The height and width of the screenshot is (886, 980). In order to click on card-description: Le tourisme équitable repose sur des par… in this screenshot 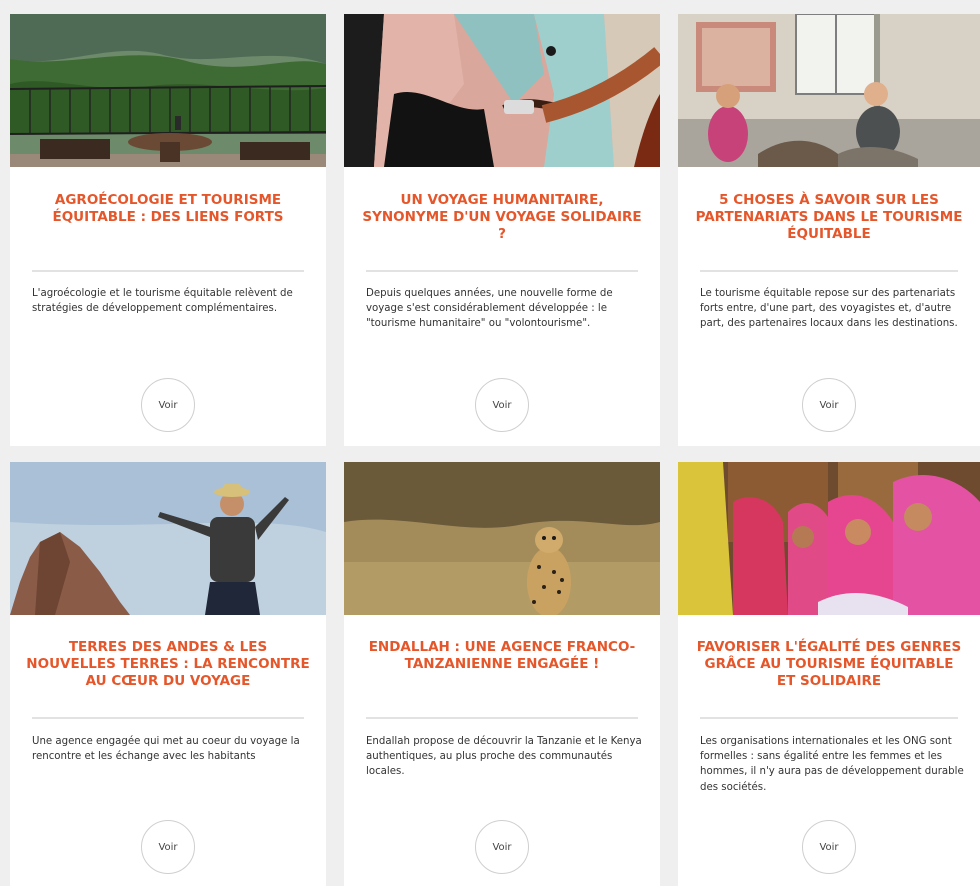, I will do `click(829, 309)`.